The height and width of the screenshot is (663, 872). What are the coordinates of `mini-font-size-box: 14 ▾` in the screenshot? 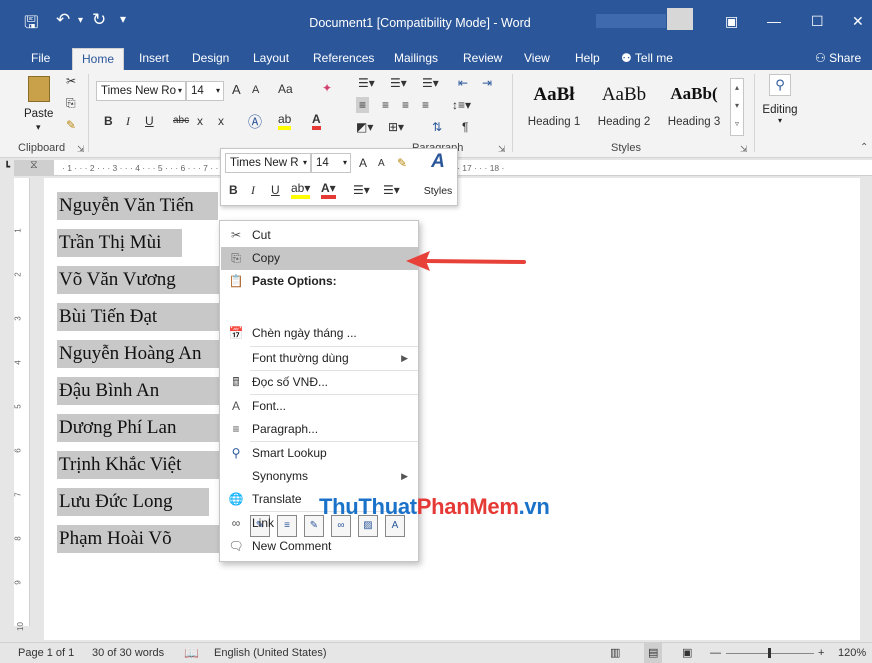 It's located at (331, 163).